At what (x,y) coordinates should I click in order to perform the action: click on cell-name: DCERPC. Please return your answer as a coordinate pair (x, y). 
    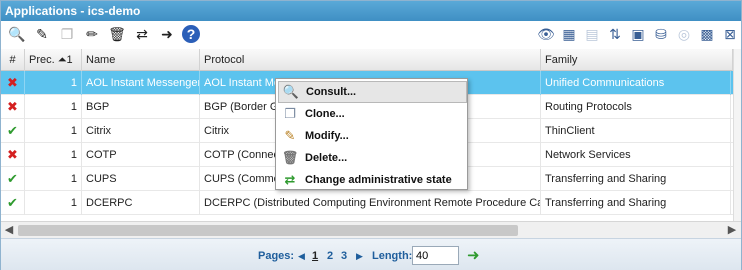
    Looking at the image, I should click on (141, 203).